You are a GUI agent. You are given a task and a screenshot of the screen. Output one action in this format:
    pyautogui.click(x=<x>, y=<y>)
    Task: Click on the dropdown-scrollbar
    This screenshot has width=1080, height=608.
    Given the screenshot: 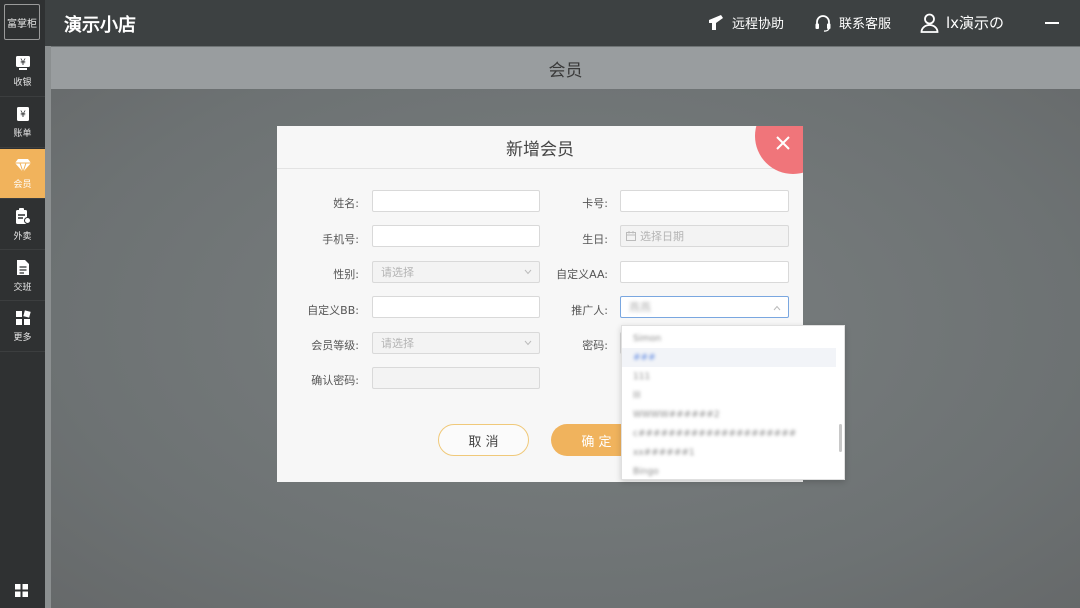 What is the action you would take?
    pyautogui.click(x=840, y=438)
    